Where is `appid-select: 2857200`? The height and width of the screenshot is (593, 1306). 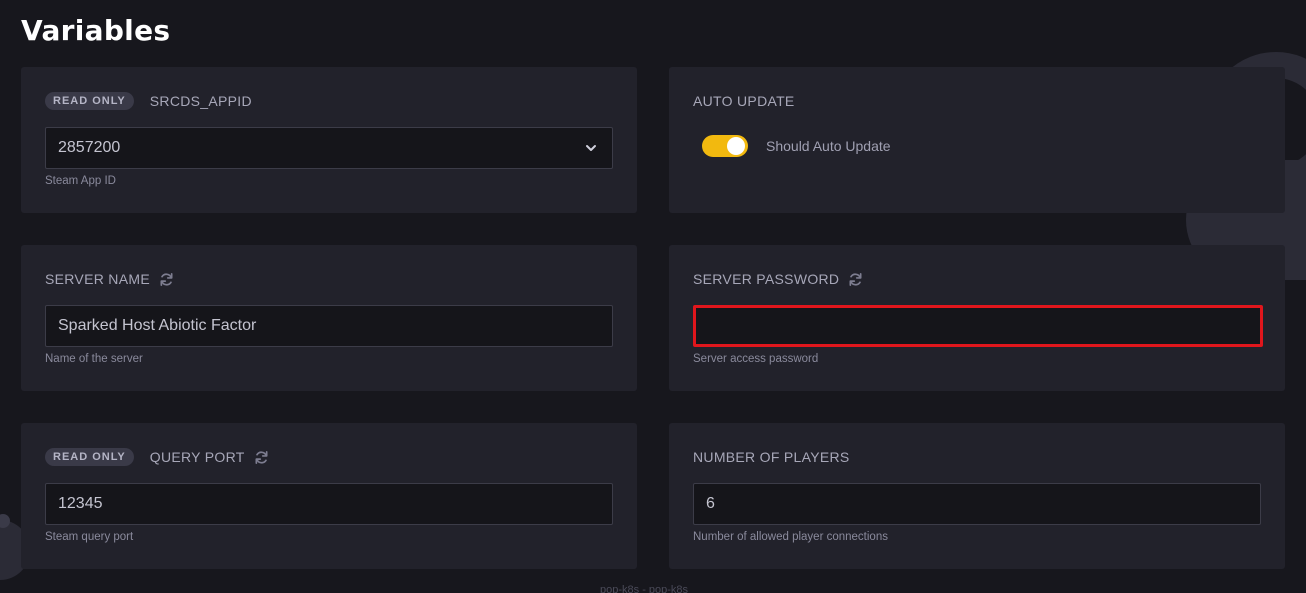
appid-select: 2857200 is located at coordinates (329, 148).